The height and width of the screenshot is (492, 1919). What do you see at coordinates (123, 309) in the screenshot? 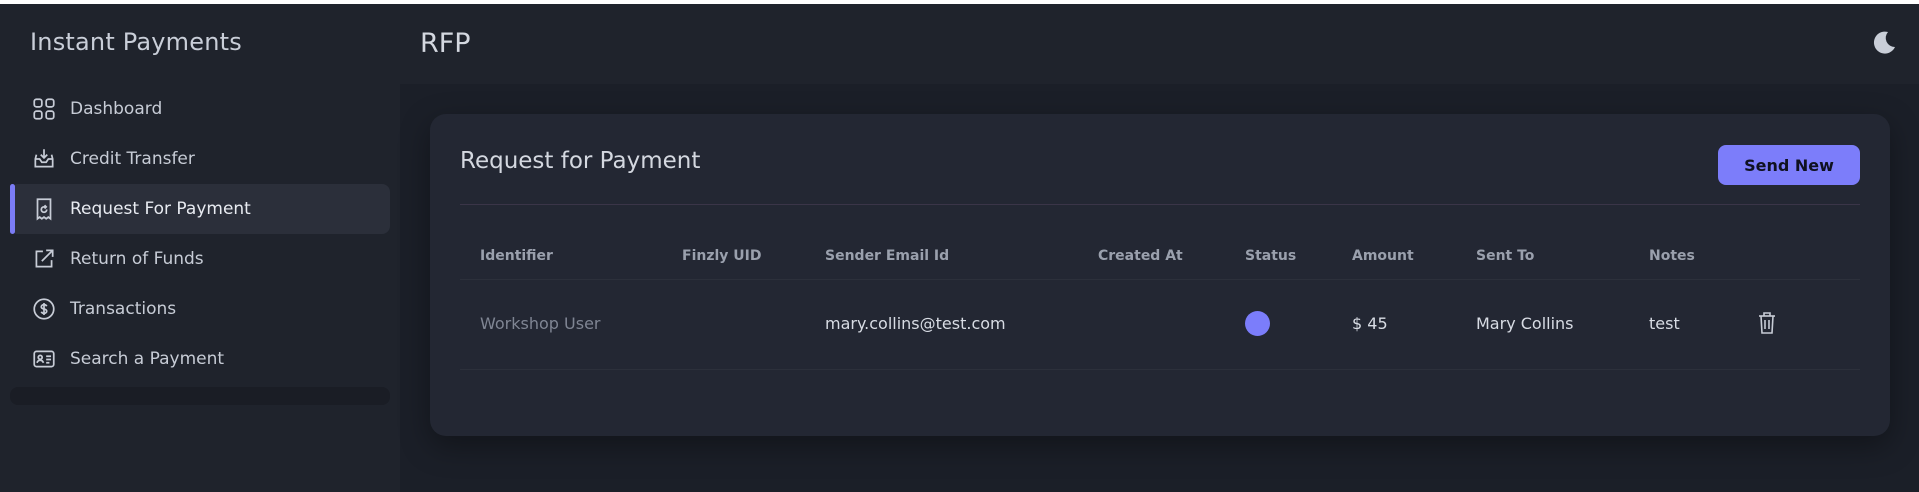
I see `sidebar-item-label: Transactions` at bounding box center [123, 309].